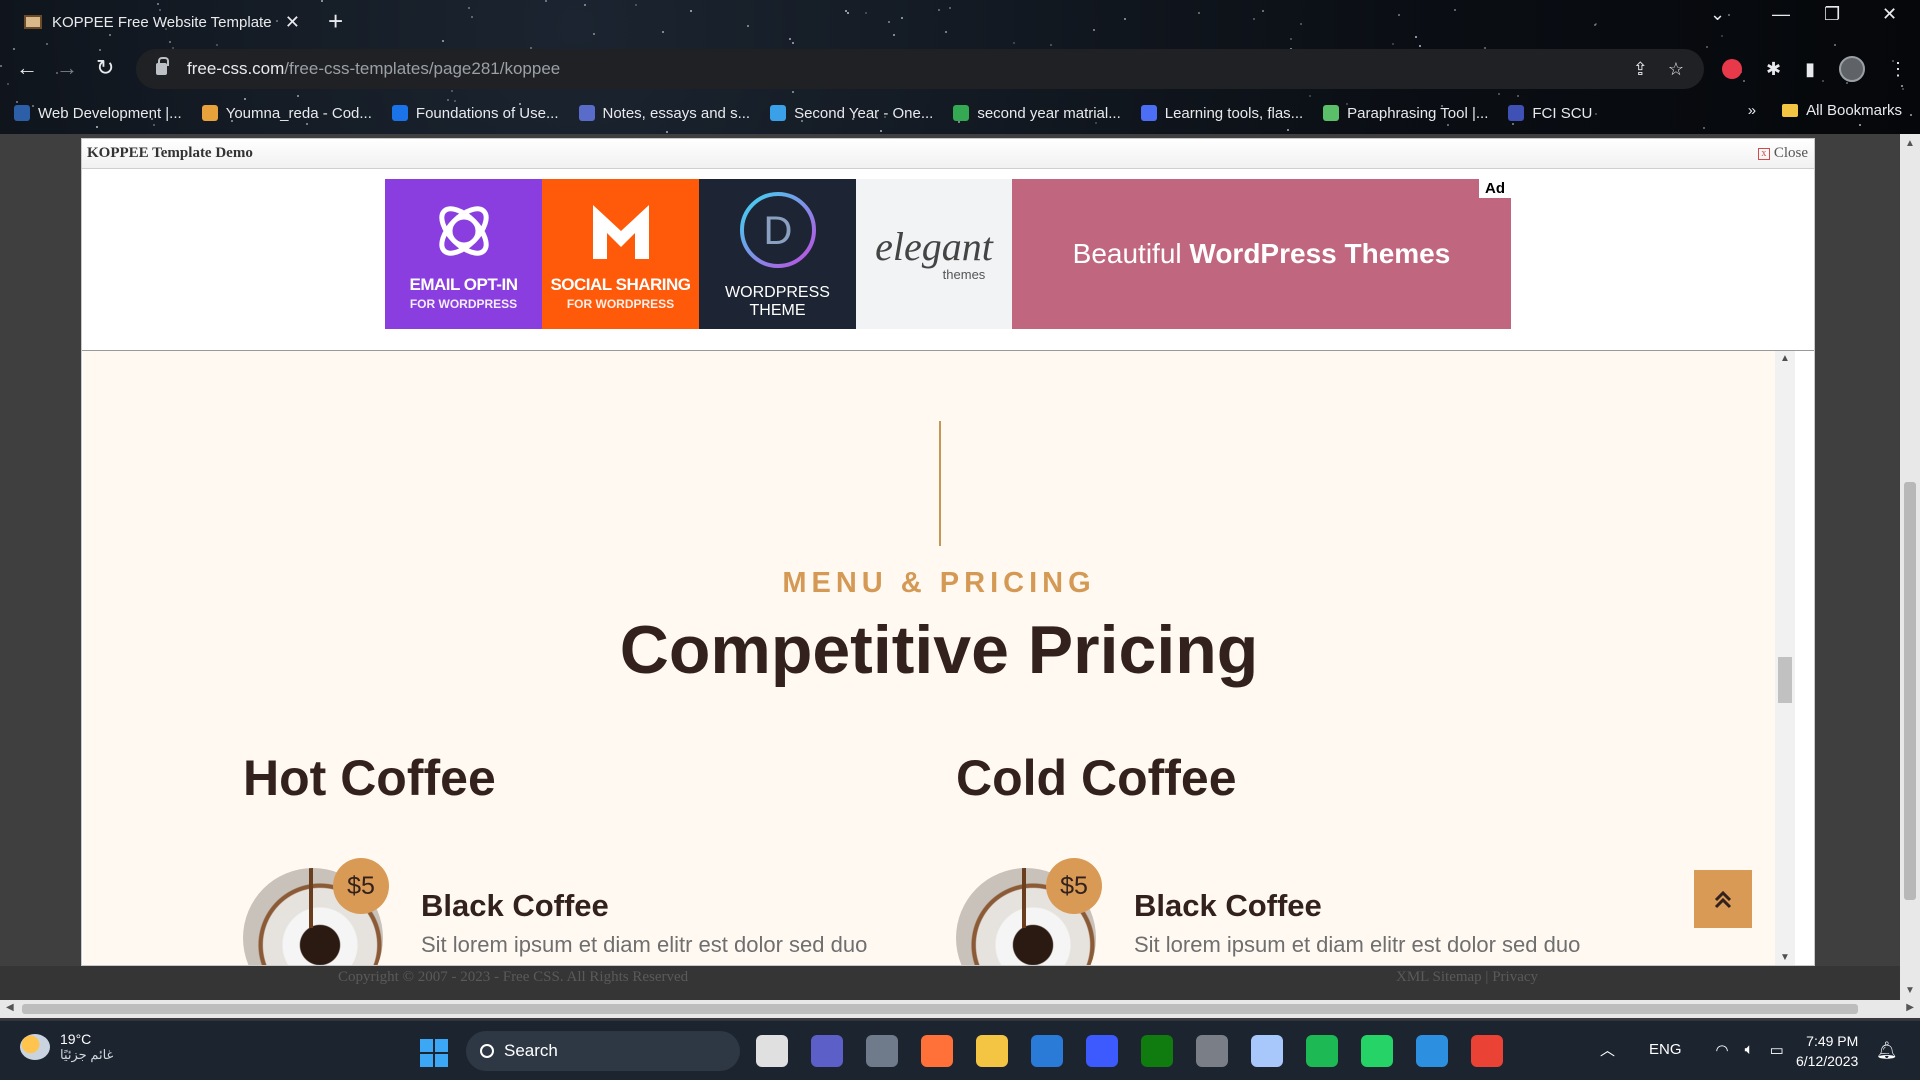 This screenshot has height=1080, width=1920. Describe the element at coordinates (1887, 1051) in the screenshot. I see `notification-bell-icon: 🔔︎` at that location.